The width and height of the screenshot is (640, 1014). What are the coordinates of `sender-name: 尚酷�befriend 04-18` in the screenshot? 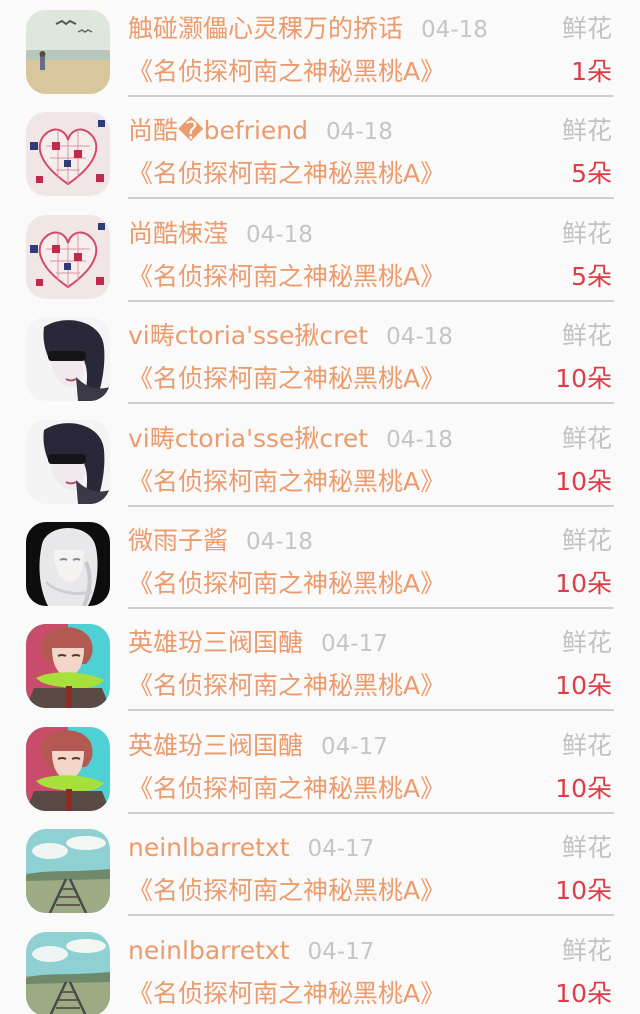 It's located at (260, 131).